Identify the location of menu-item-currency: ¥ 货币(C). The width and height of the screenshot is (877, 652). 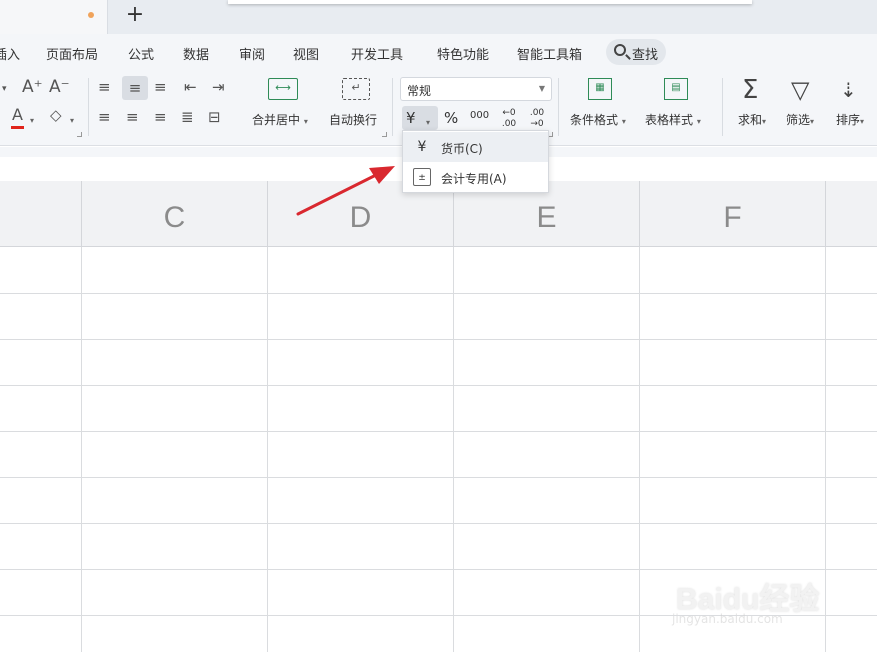
(475, 147).